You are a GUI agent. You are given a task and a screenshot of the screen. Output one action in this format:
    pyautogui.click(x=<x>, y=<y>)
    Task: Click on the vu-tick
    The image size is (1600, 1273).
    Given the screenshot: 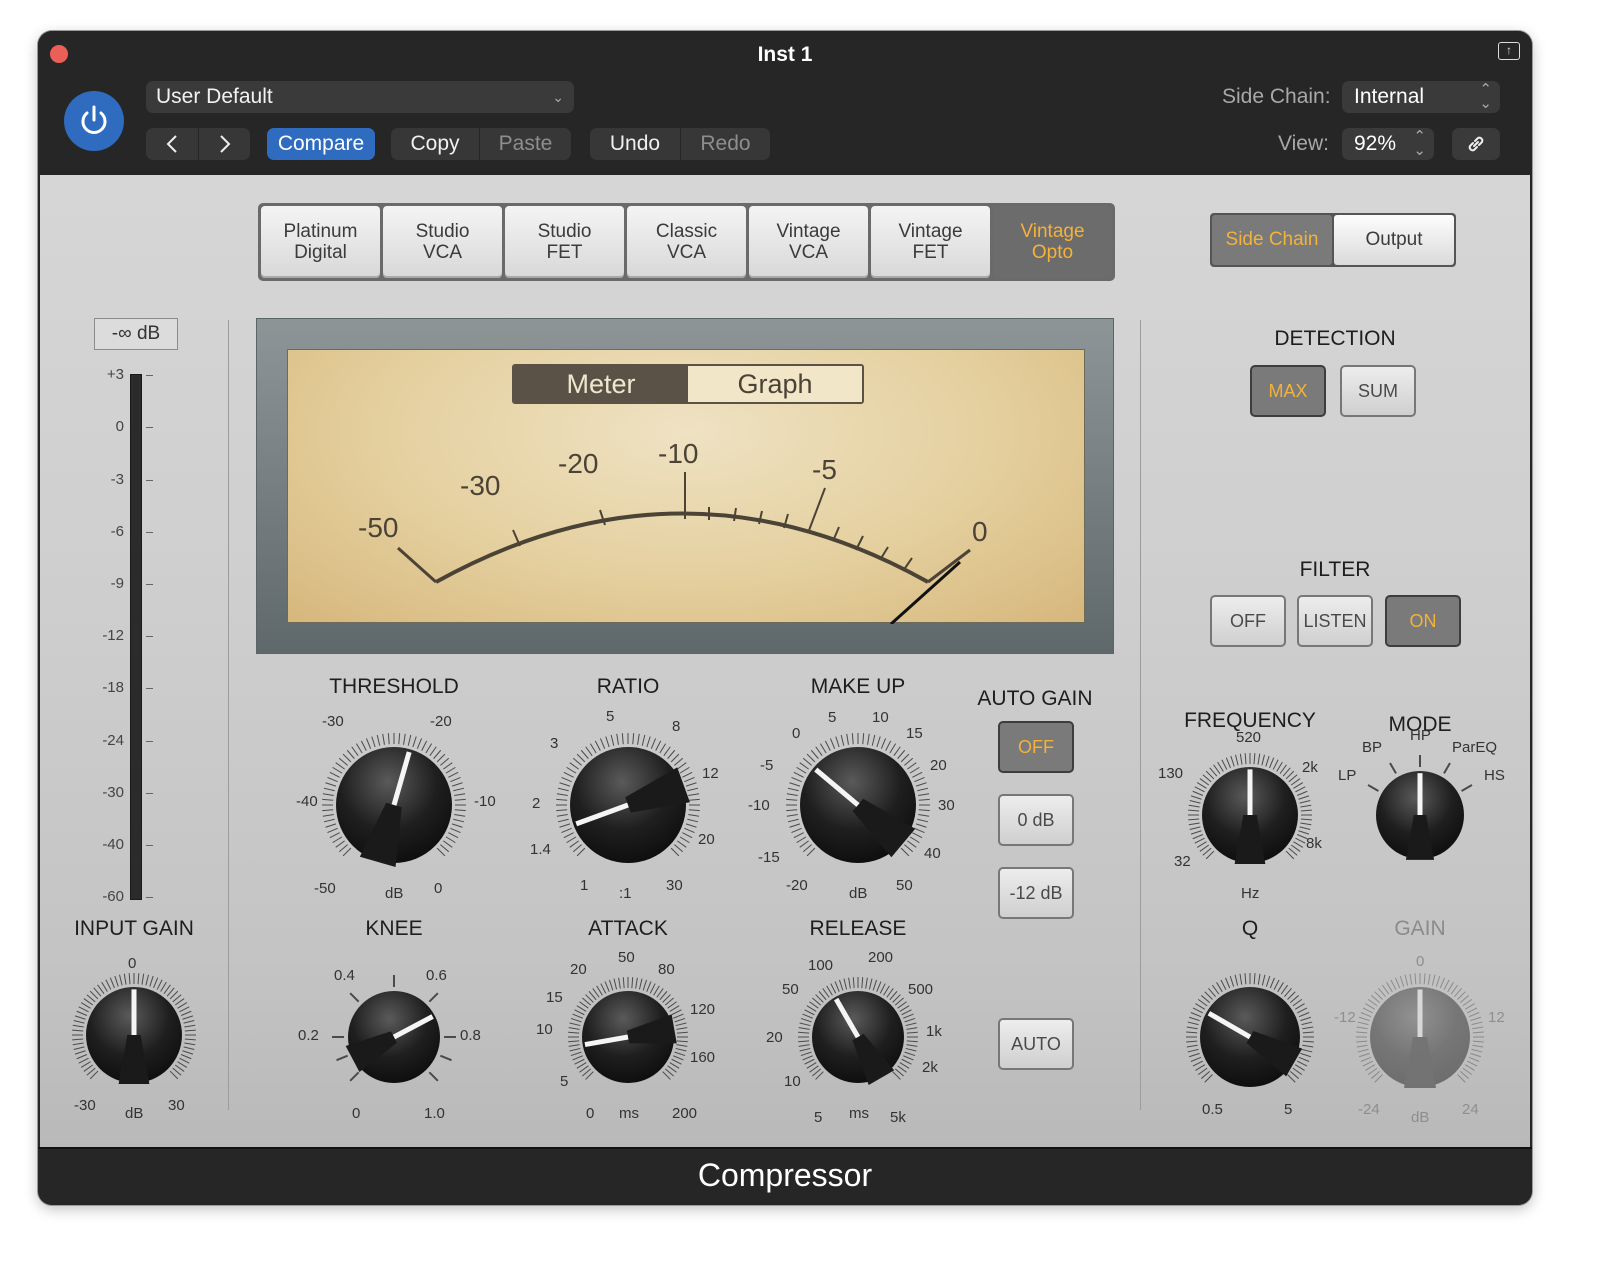 What is the action you would take?
    pyautogui.click(x=735, y=514)
    